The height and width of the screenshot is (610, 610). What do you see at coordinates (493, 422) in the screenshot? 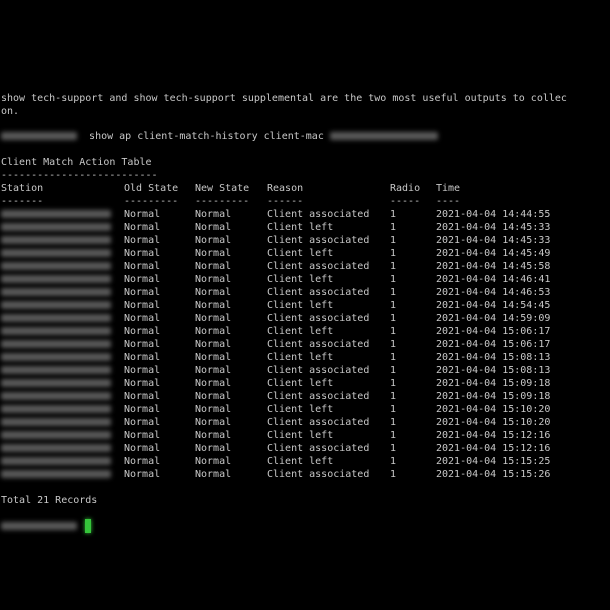
I see `time-cell: 2021-04-04 15:10:20` at bounding box center [493, 422].